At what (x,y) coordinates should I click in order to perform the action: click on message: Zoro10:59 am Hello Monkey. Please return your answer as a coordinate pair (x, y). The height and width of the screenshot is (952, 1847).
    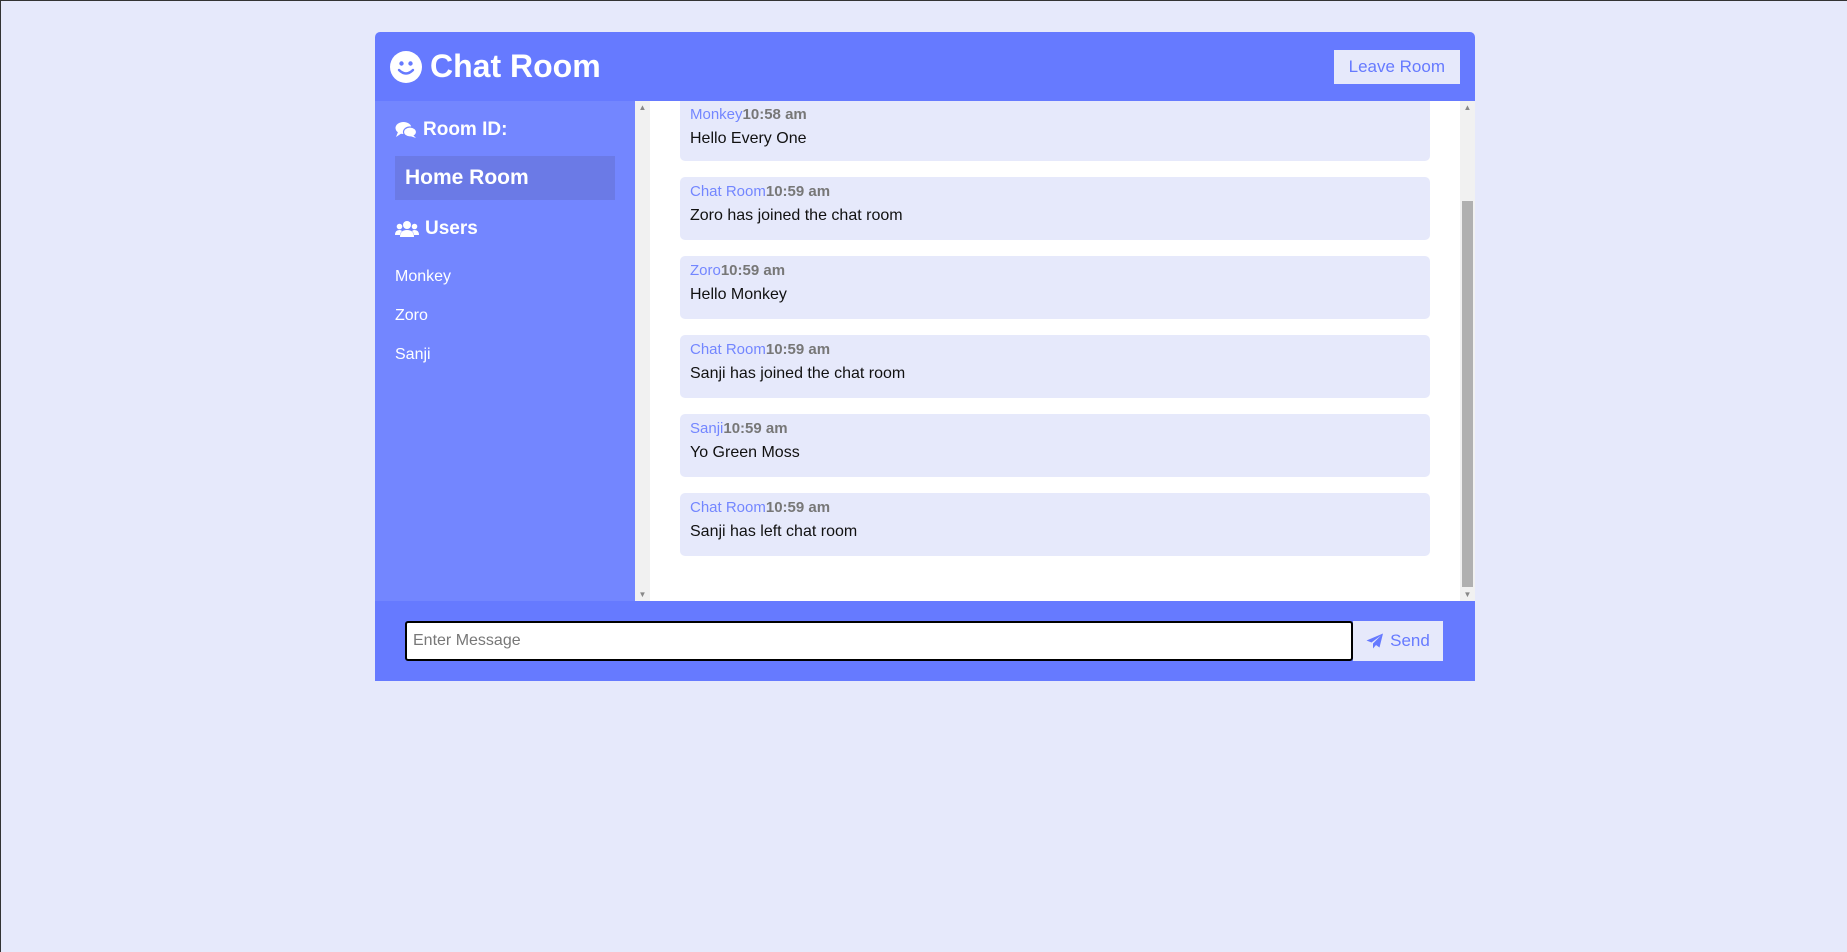
    Looking at the image, I should click on (1055, 287).